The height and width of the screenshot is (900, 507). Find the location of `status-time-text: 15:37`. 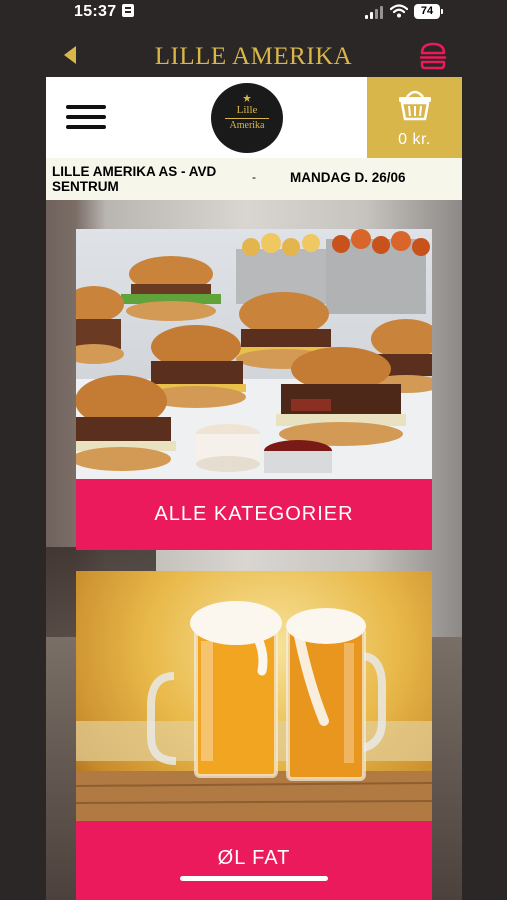

status-time-text: 15:37 is located at coordinates (95, 11).